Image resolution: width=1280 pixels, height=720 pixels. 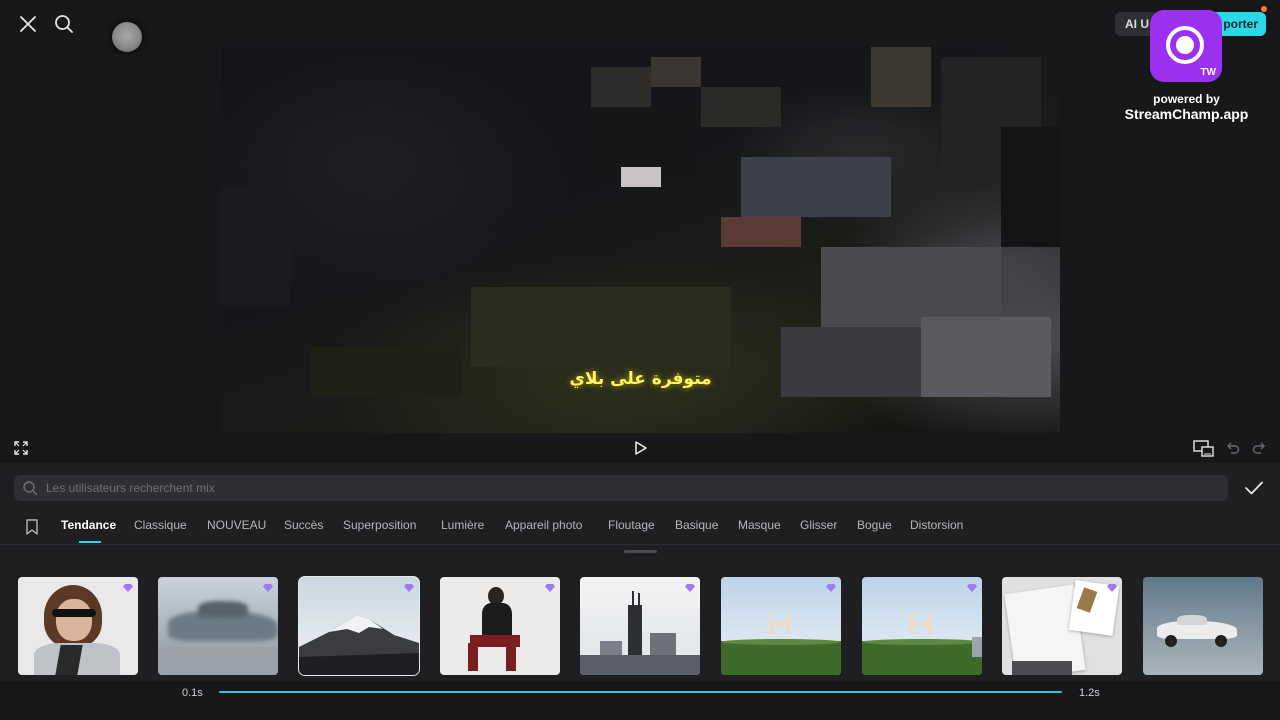 What do you see at coordinates (874, 525) in the screenshot?
I see `tab-bogue: Bogue` at bounding box center [874, 525].